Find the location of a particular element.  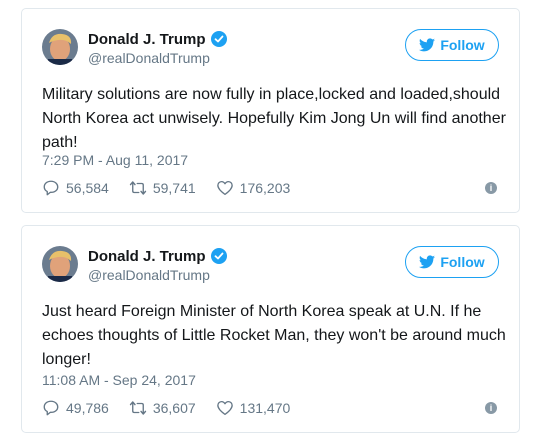

tweet-actions: 49,786 36,607 131,470 is located at coordinates (176, 408).